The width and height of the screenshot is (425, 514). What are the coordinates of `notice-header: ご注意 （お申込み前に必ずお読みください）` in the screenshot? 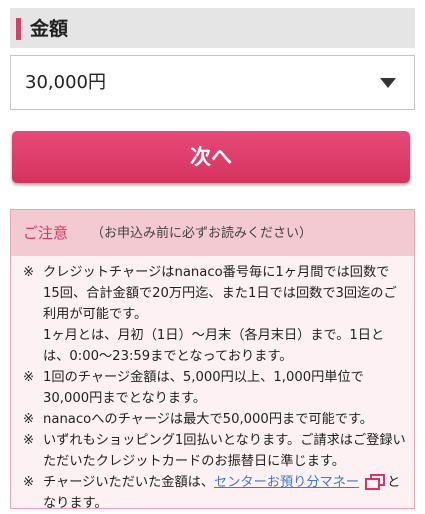 It's located at (212, 233).